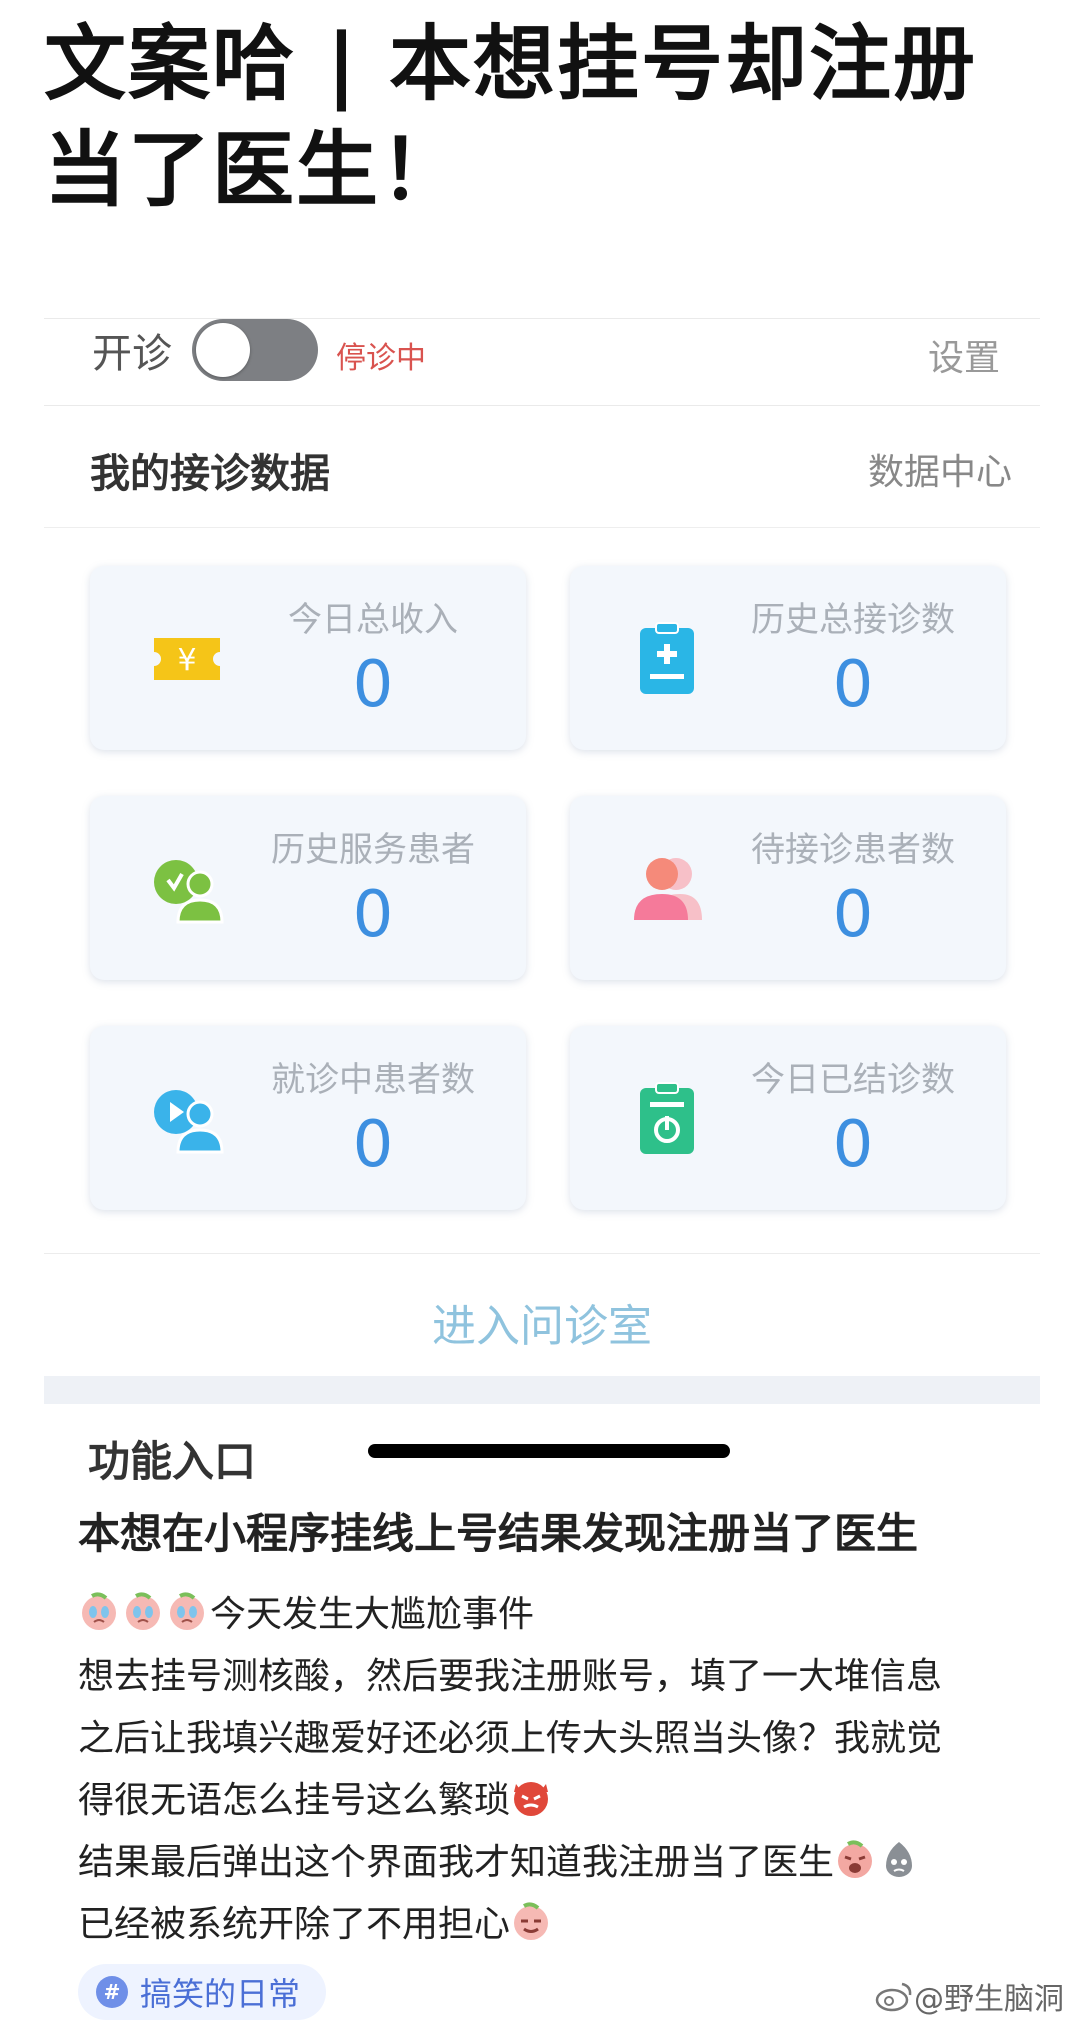  What do you see at coordinates (788, 658) in the screenshot?
I see `stat-card-history-consultations: 历史总接诊数 0` at bounding box center [788, 658].